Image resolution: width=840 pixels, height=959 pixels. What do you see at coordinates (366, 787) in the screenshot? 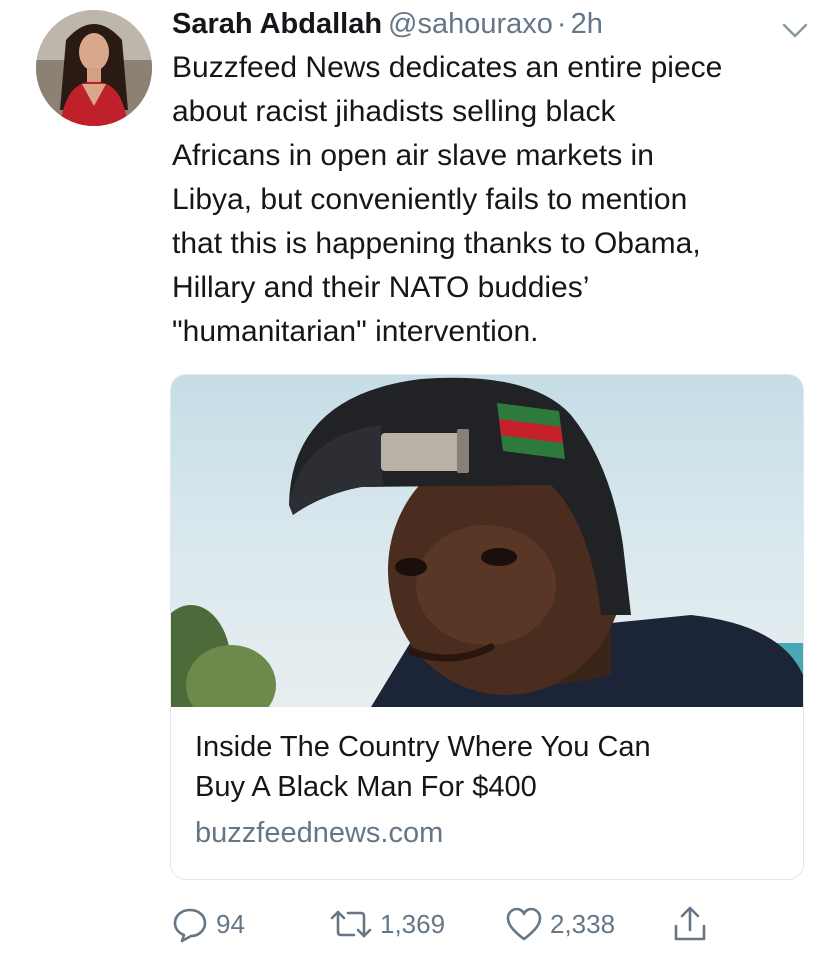
I see `card-title-line: Buy A Black Man For $400` at bounding box center [366, 787].